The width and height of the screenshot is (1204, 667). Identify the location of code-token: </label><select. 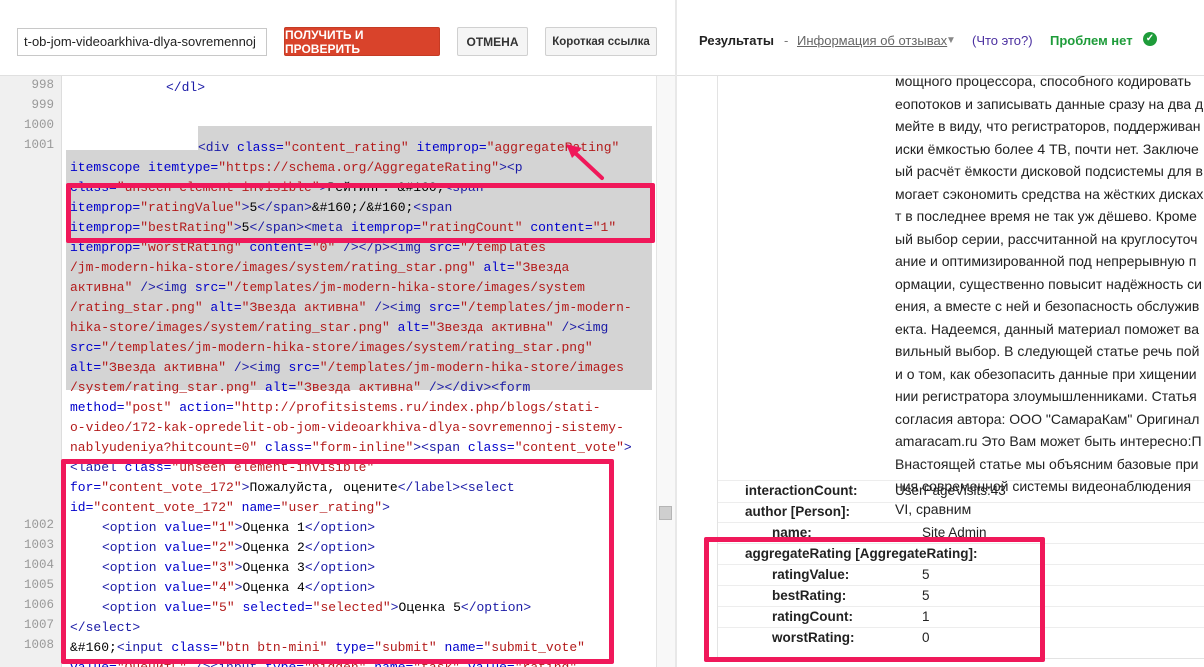
(456, 487).